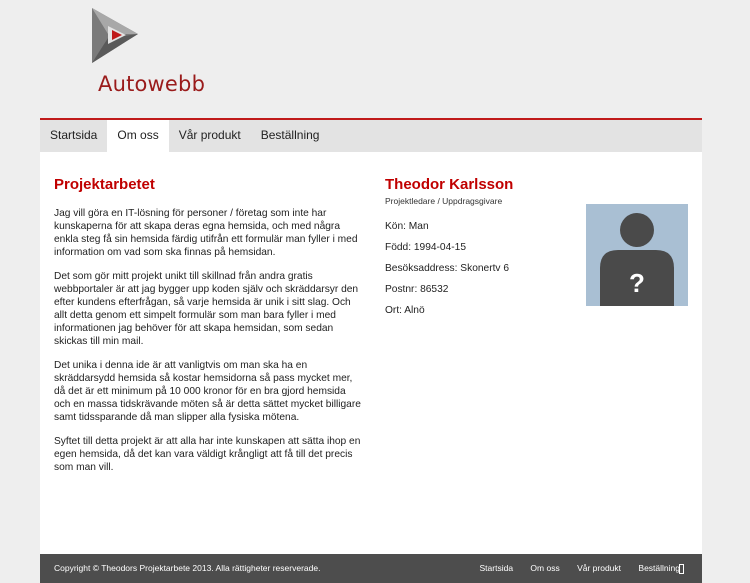 This screenshot has width=750, height=583. What do you see at coordinates (681, 569) in the screenshot?
I see `scroll-top-icon` at bounding box center [681, 569].